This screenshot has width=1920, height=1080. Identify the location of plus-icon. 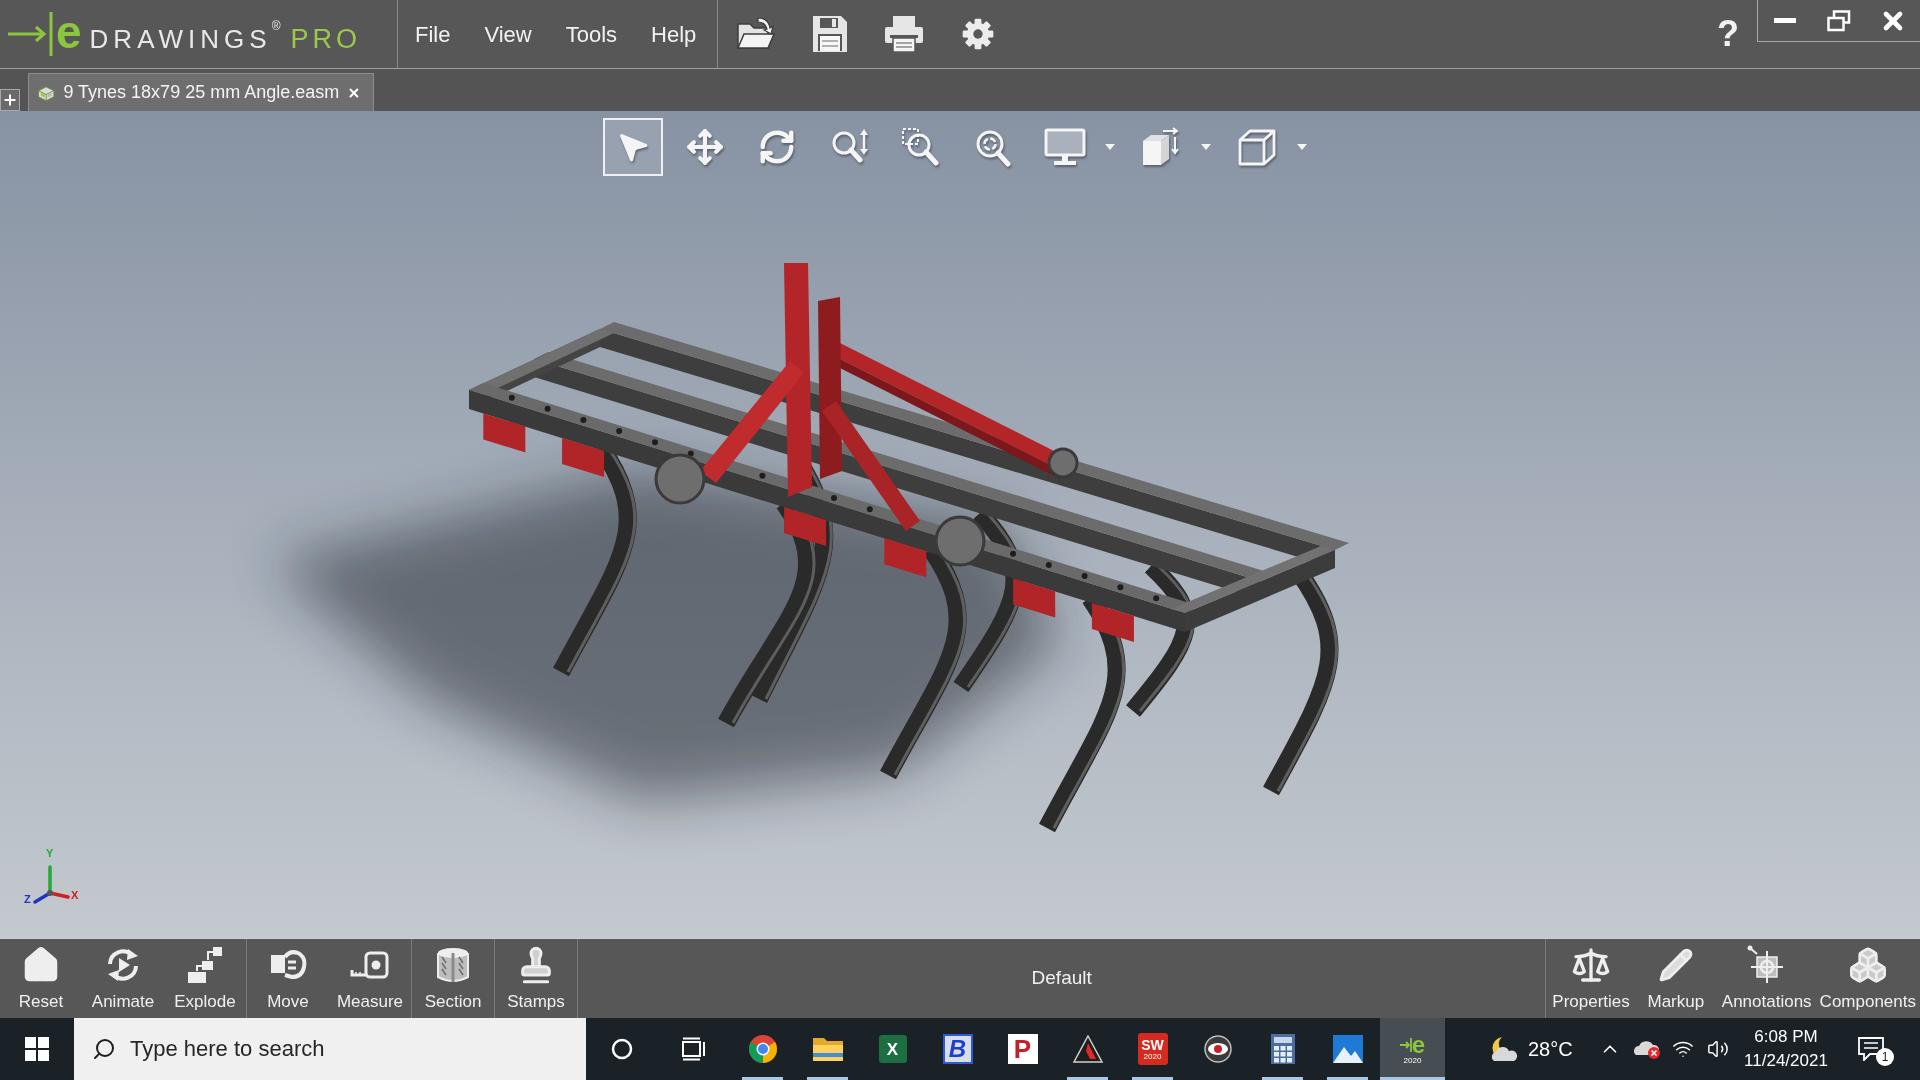
(10, 100).